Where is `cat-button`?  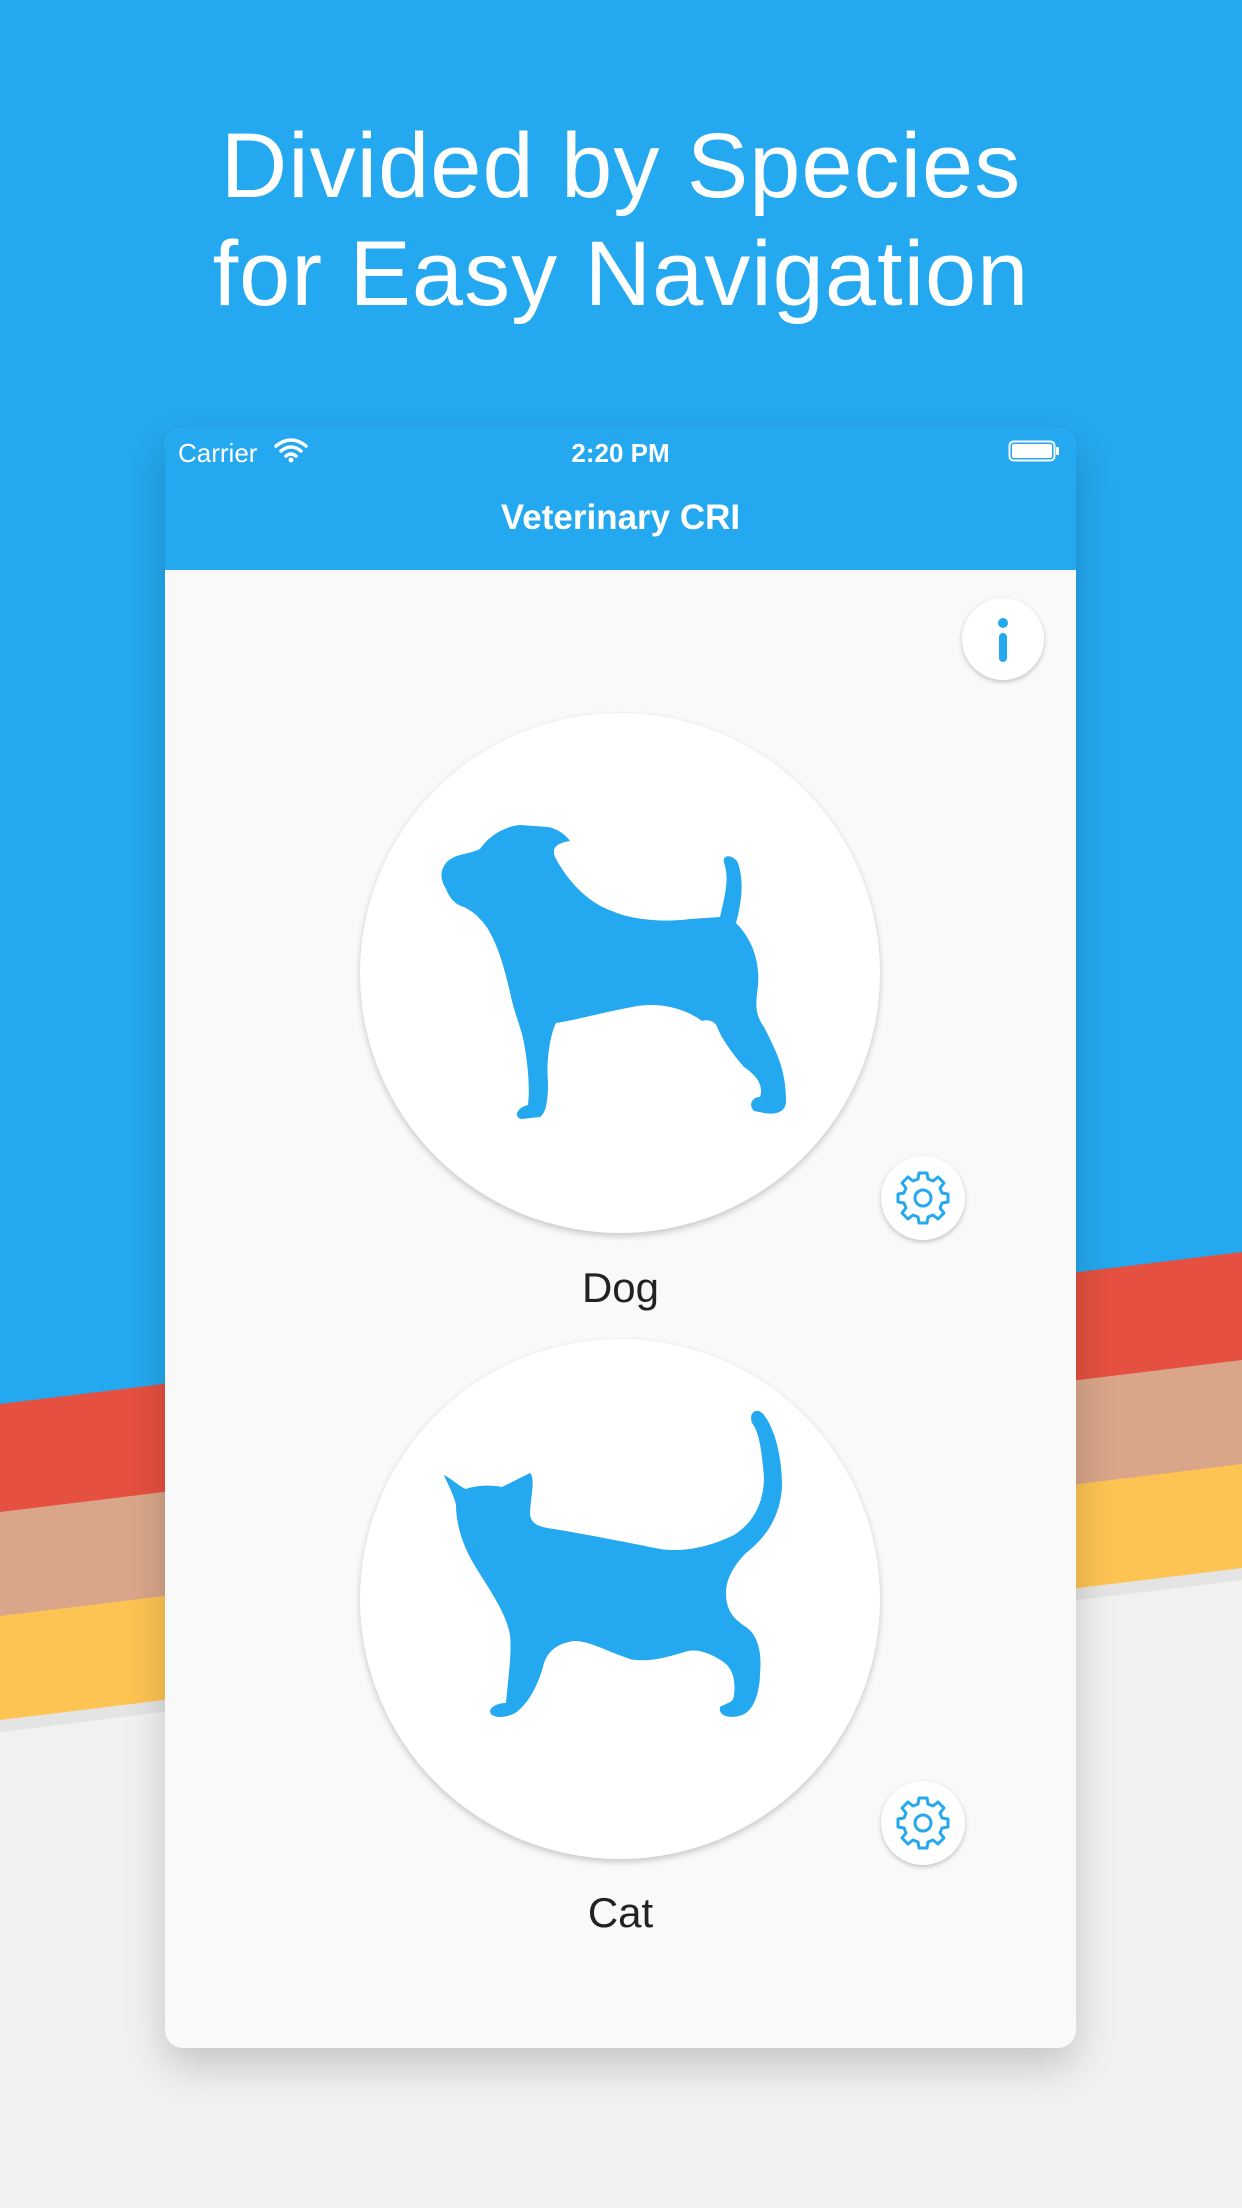
cat-button is located at coordinates (620, 1599).